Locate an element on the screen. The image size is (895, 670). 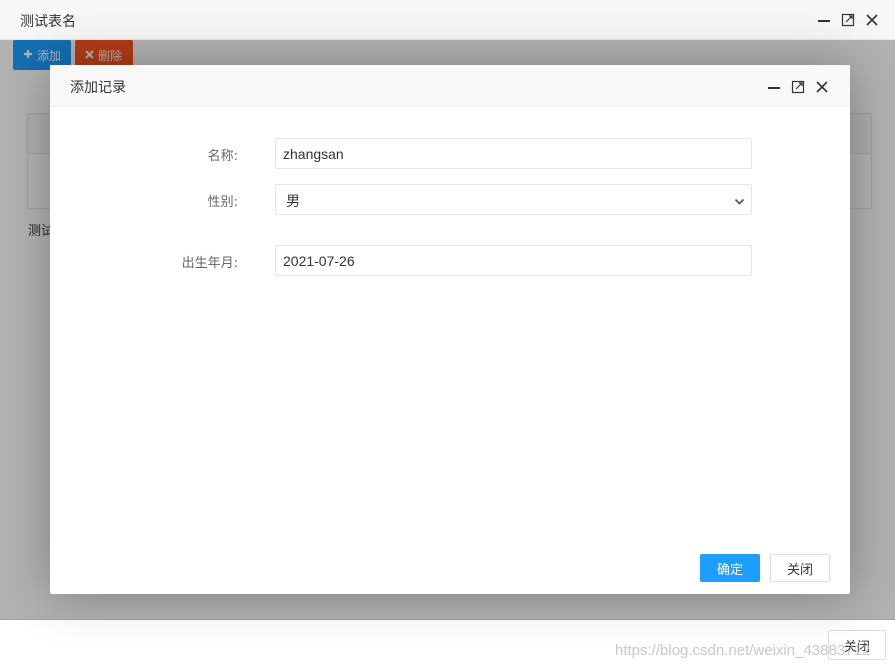
birth-label: 出生年月: is located at coordinates (209, 263).